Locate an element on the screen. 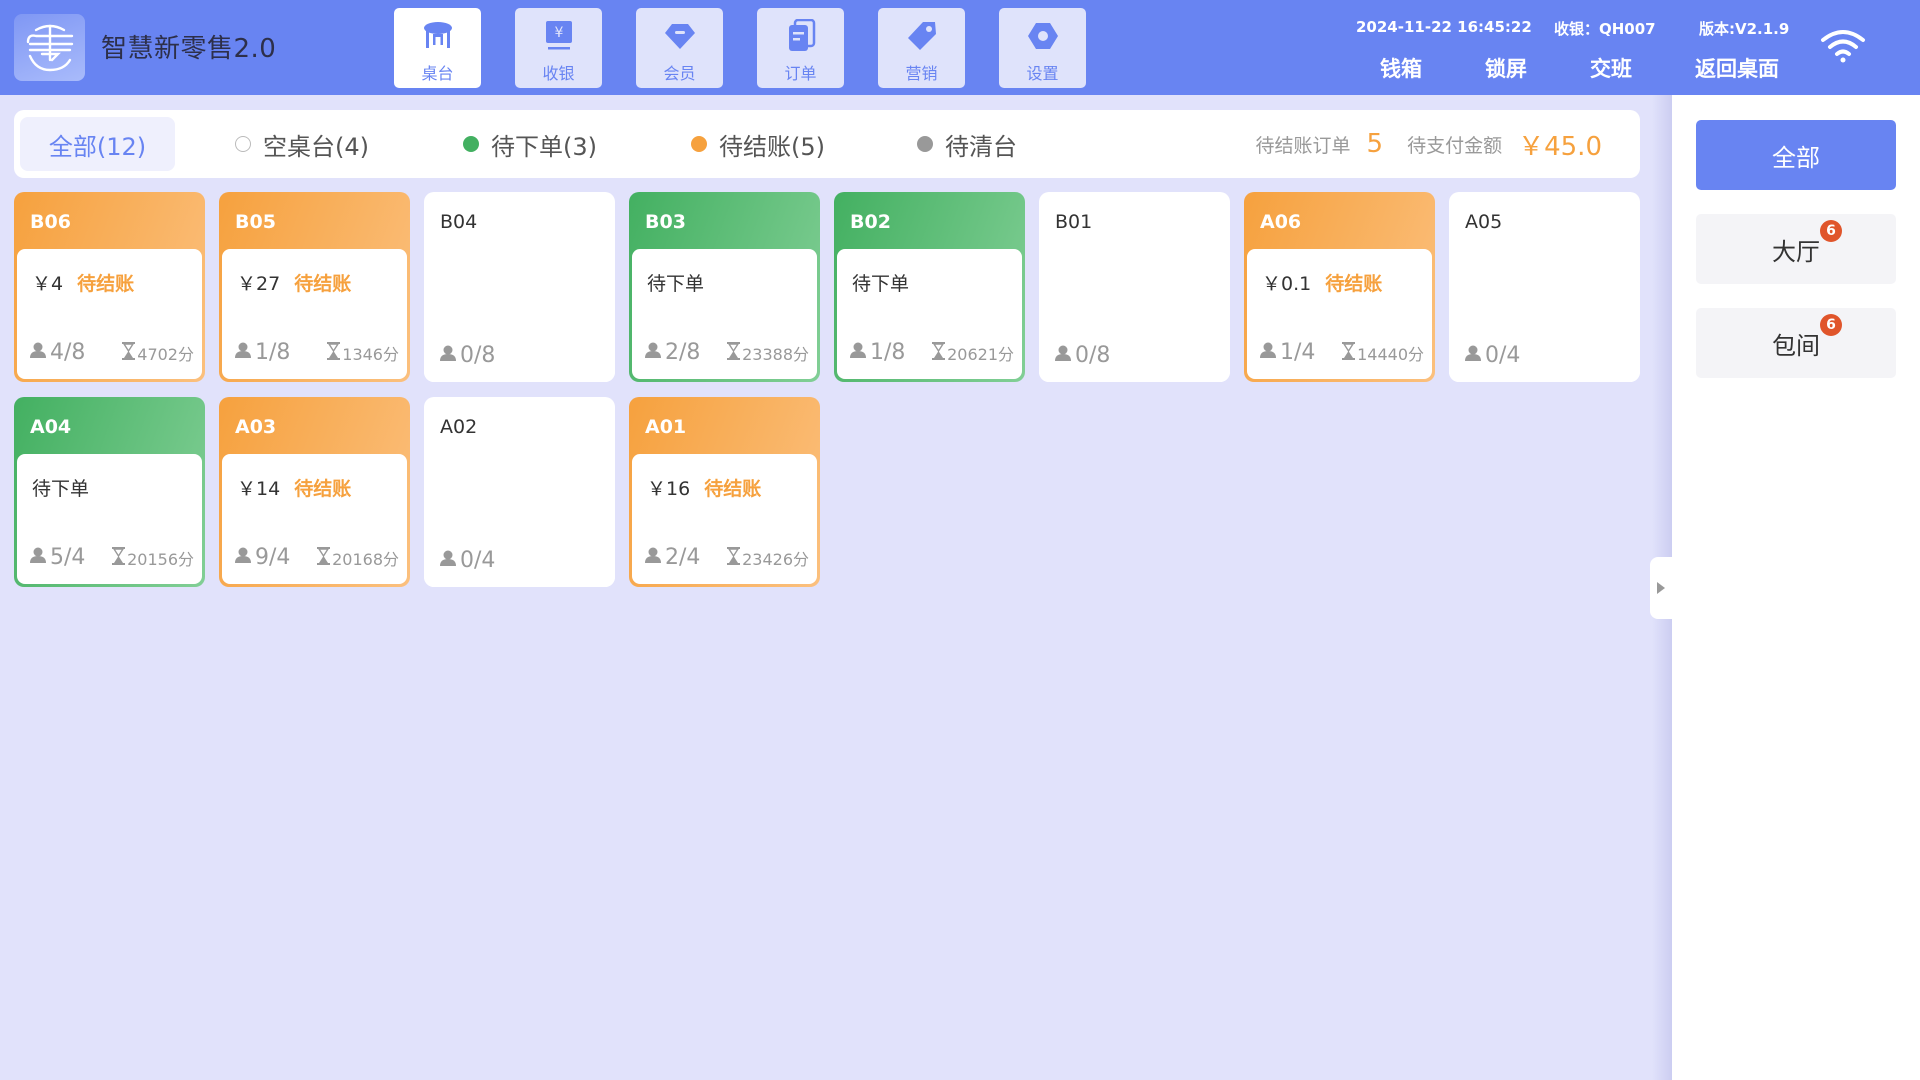 The image size is (1920, 1080). table-name: B03 is located at coordinates (665, 222).